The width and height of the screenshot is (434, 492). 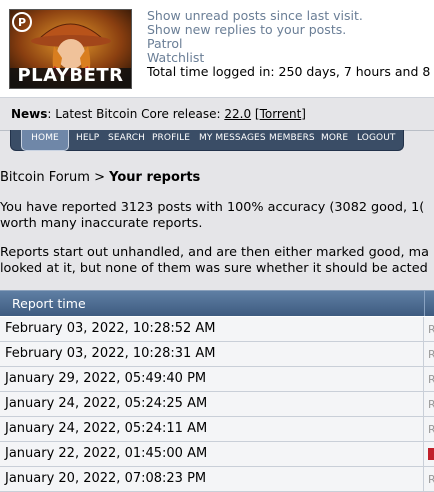 I want to click on menu-more: MORE, so click(x=334, y=138).